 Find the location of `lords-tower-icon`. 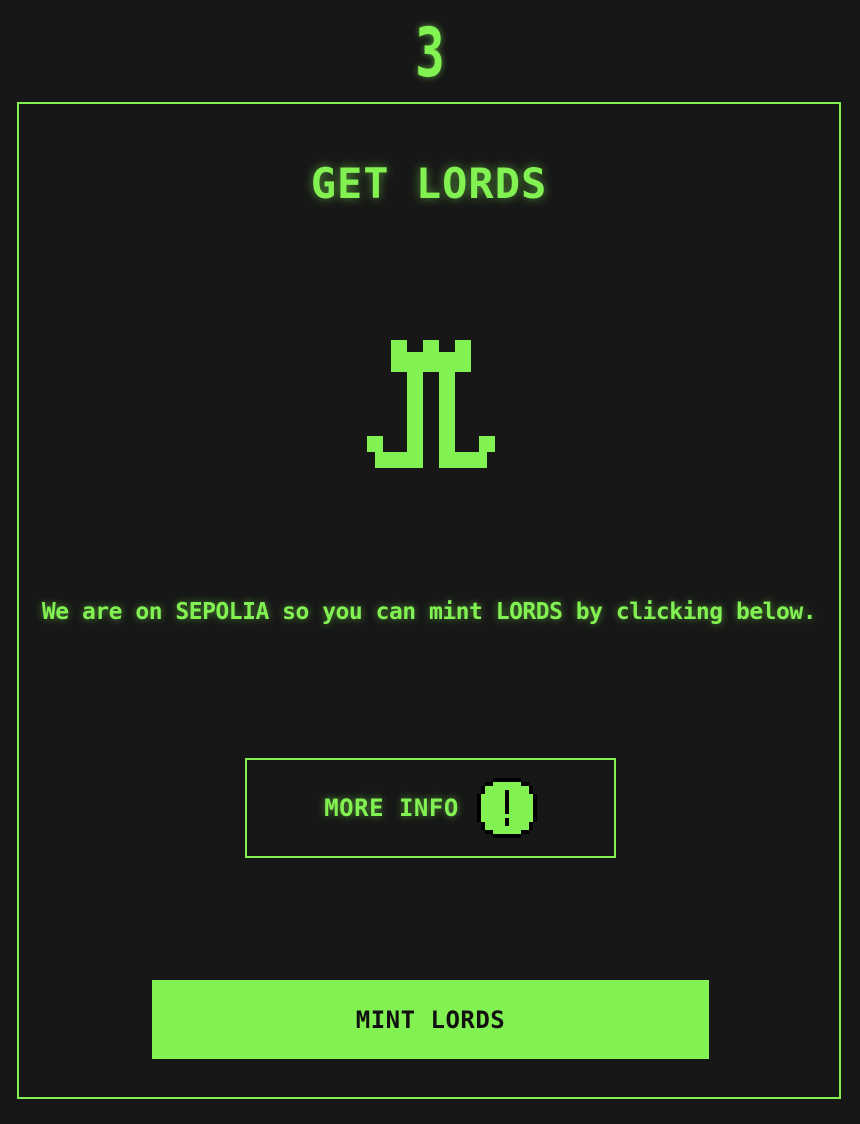

lords-tower-icon is located at coordinates (431, 404).